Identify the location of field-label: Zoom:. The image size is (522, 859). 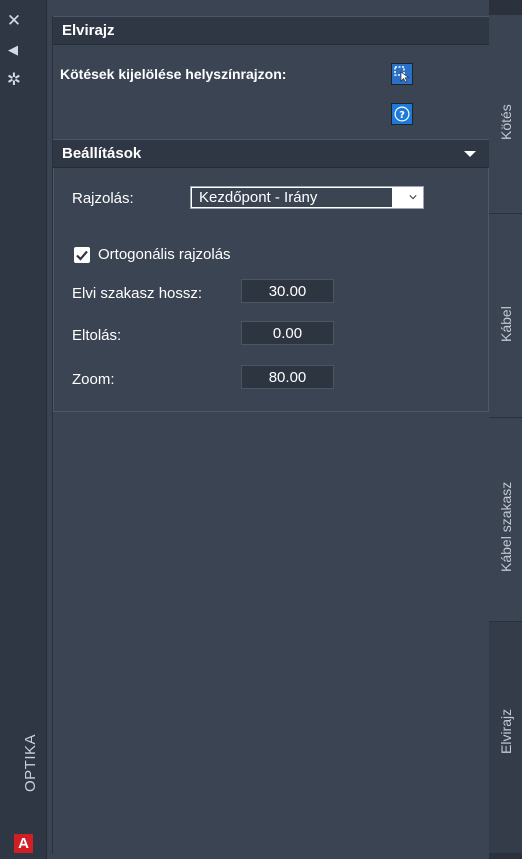
(93, 379).